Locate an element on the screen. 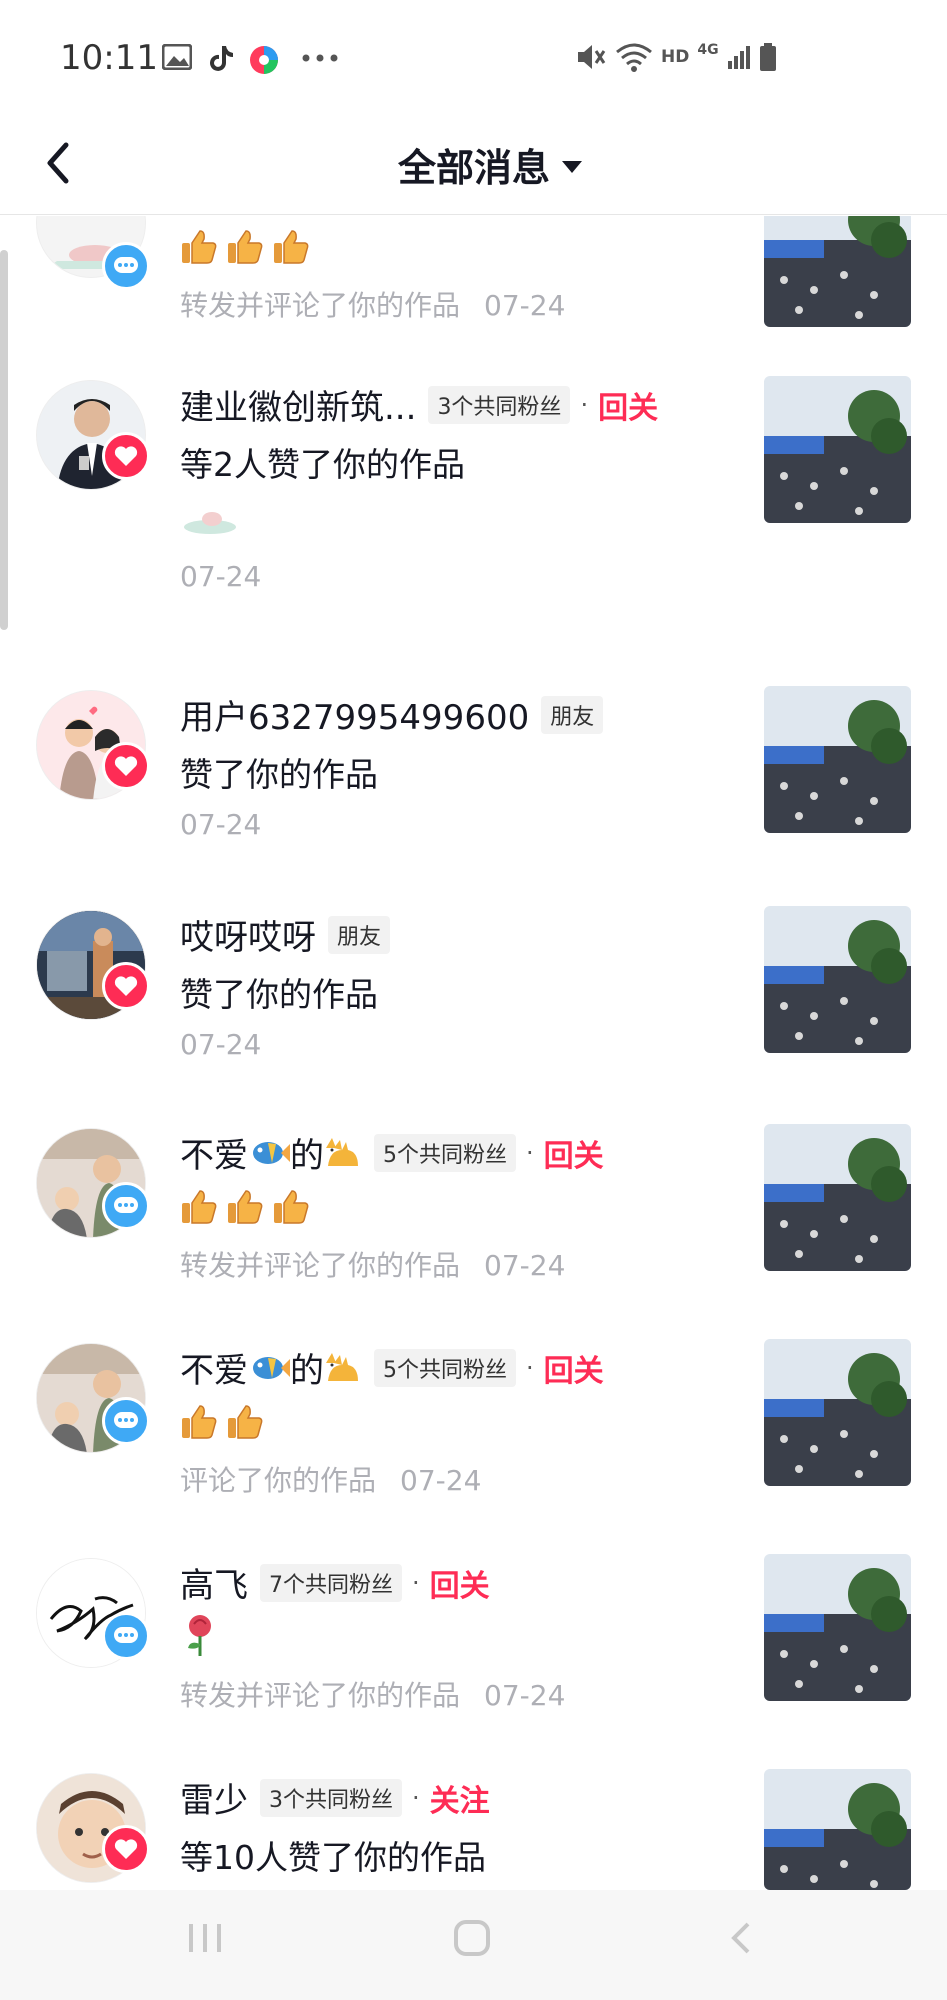 The image size is (947, 2000). user-name: 用户6327995499600 is located at coordinates (354, 714).